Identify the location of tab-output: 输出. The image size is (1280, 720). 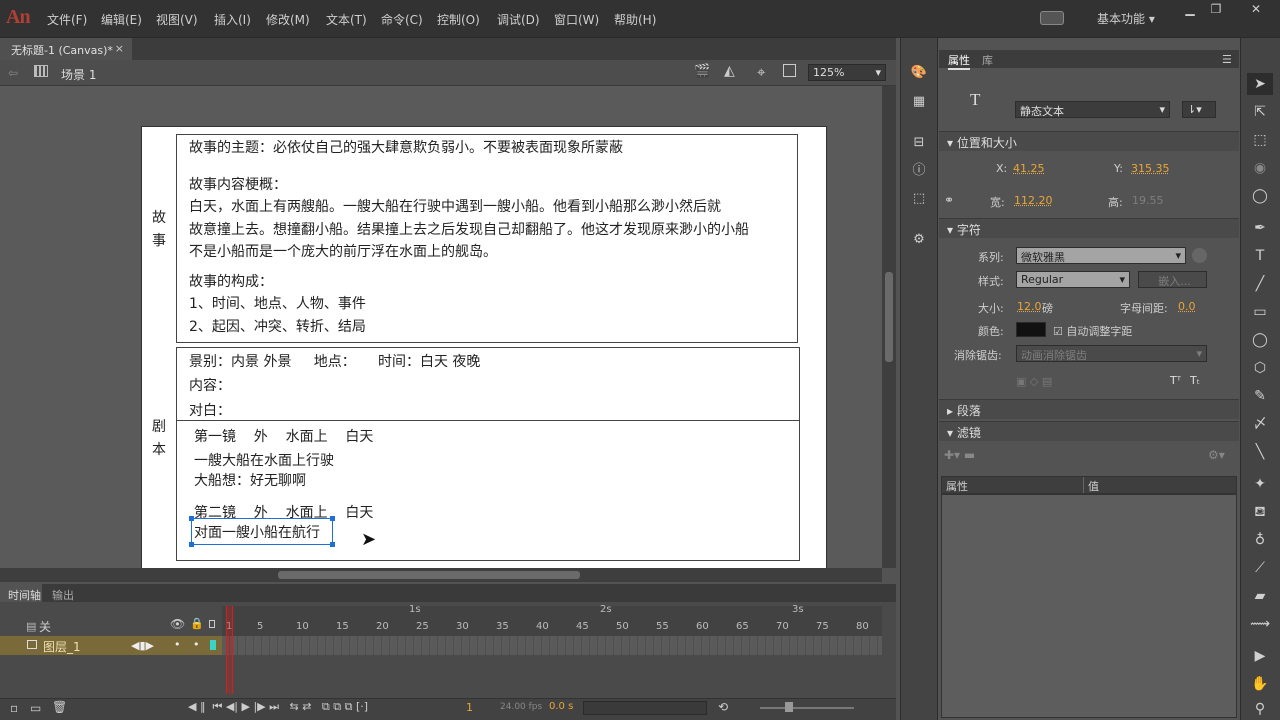
(63, 595).